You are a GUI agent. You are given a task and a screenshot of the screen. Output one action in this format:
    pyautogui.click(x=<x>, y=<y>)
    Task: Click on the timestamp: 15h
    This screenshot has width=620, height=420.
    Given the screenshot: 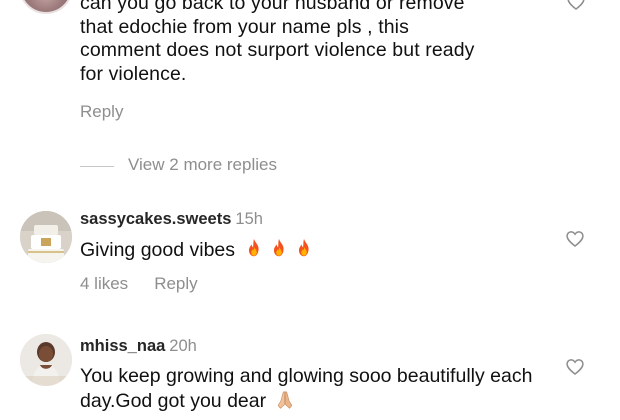 What is the action you would take?
    pyautogui.click(x=249, y=219)
    